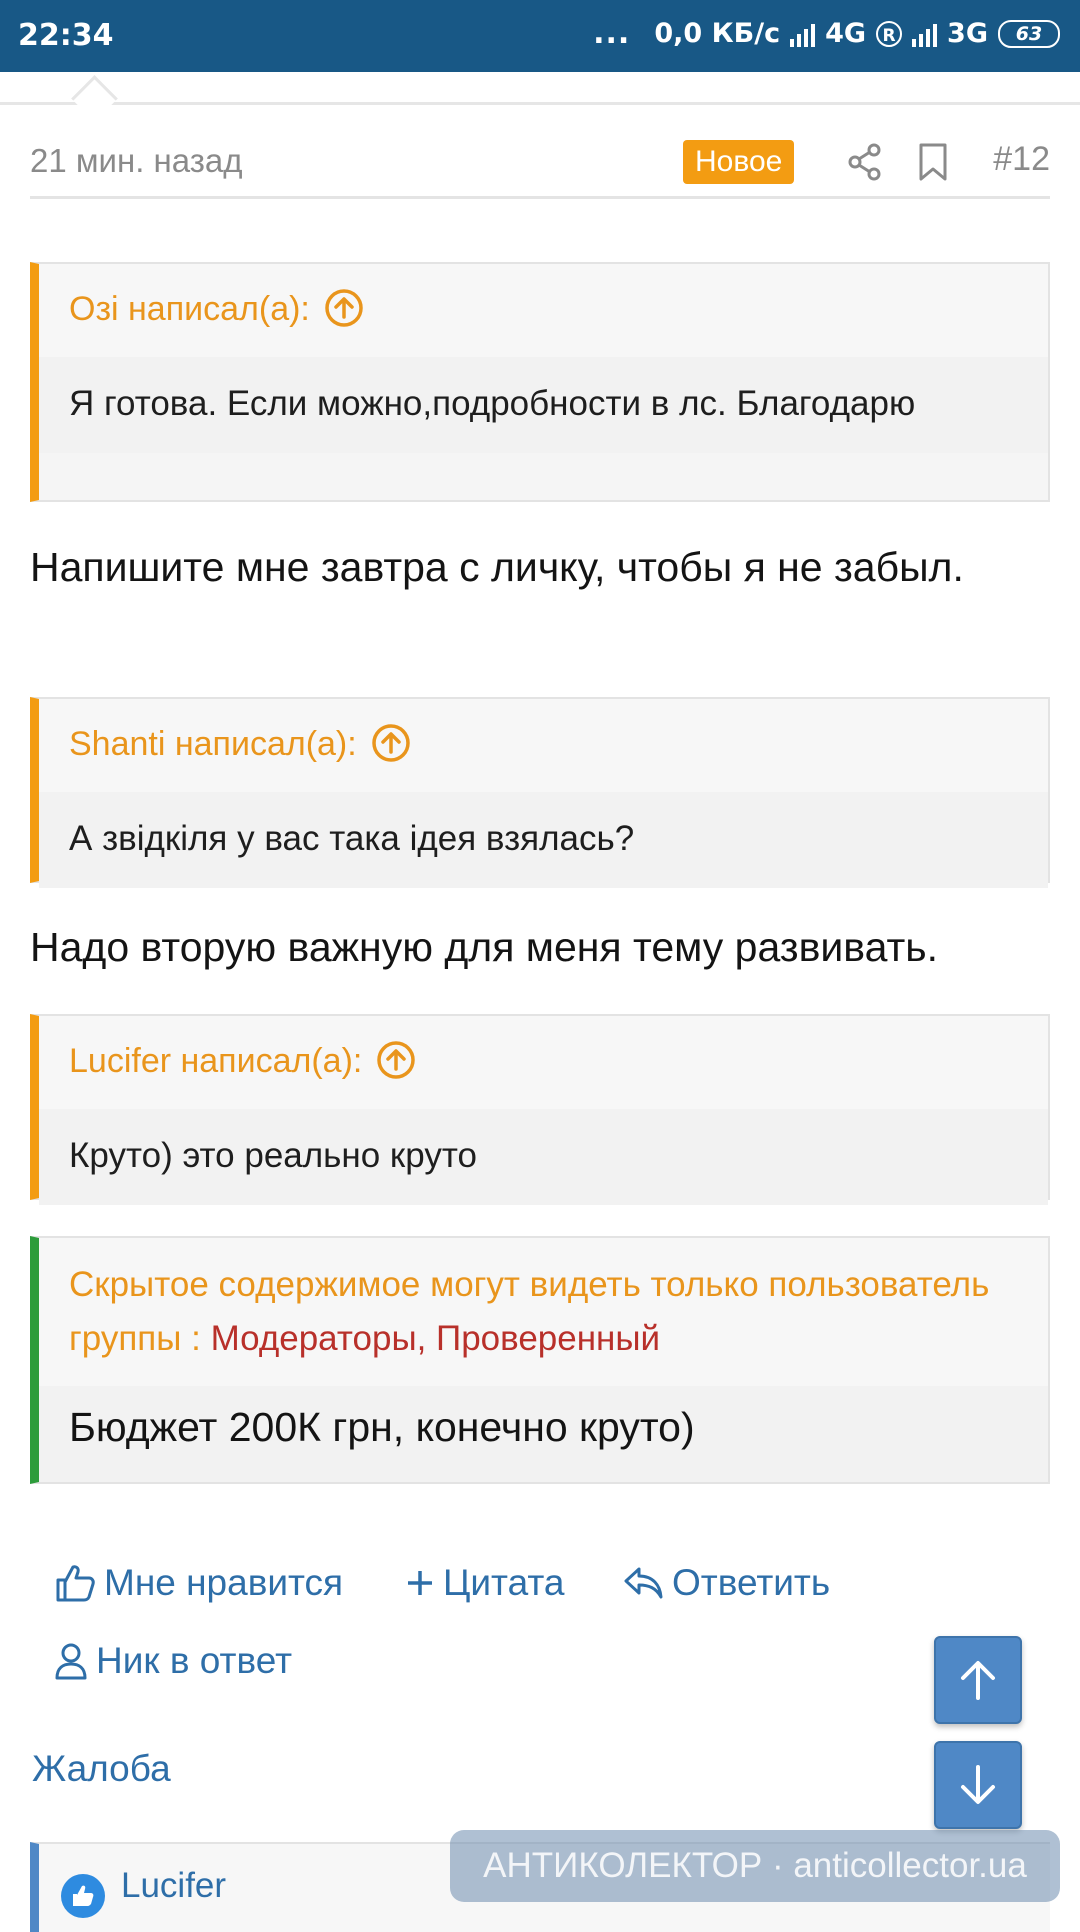  What do you see at coordinates (865, 164) in the screenshot?
I see `share-icon` at bounding box center [865, 164].